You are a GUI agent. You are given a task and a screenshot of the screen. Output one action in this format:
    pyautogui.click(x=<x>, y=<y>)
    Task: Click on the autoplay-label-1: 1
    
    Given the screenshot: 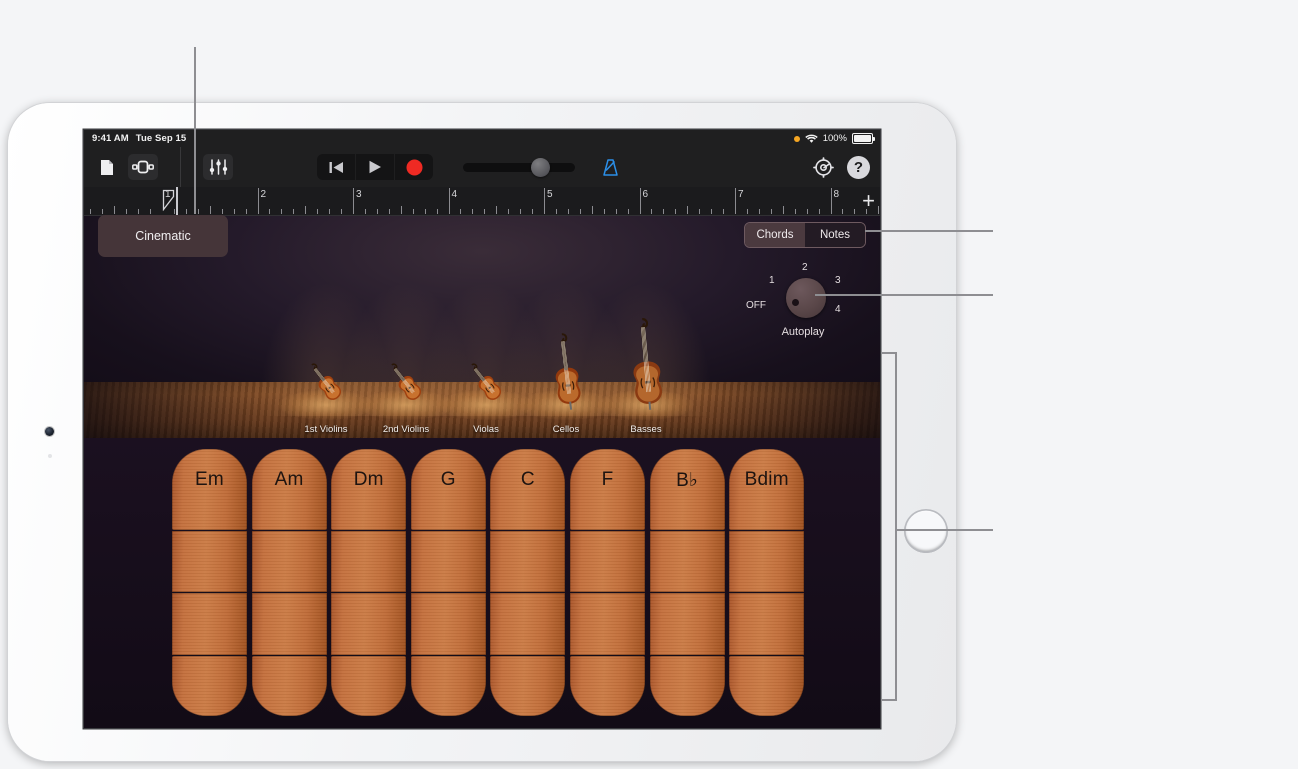 What is the action you would take?
    pyautogui.click(x=772, y=280)
    